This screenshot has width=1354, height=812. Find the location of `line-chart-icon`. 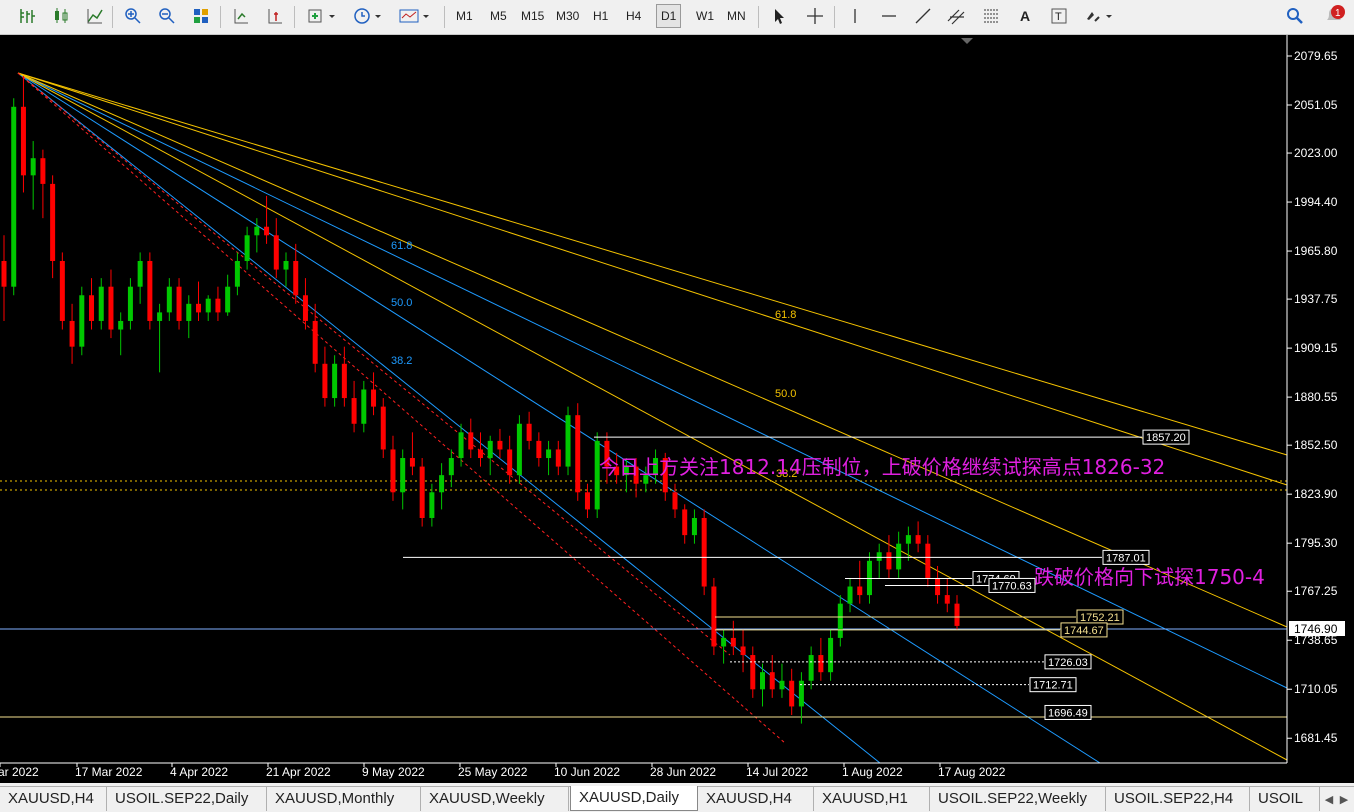

line-chart-icon is located at coordinates (95, 16).